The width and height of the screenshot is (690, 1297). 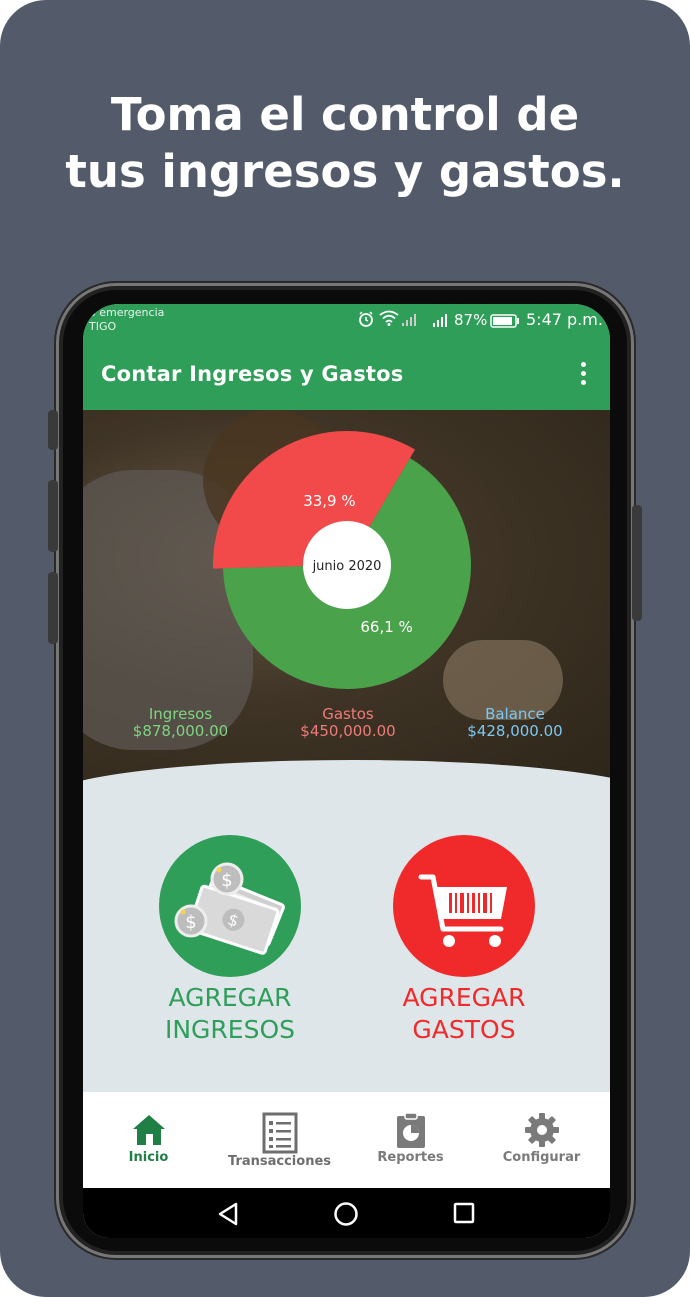 I want to click on report-icon, so click(x=411, y=1130).